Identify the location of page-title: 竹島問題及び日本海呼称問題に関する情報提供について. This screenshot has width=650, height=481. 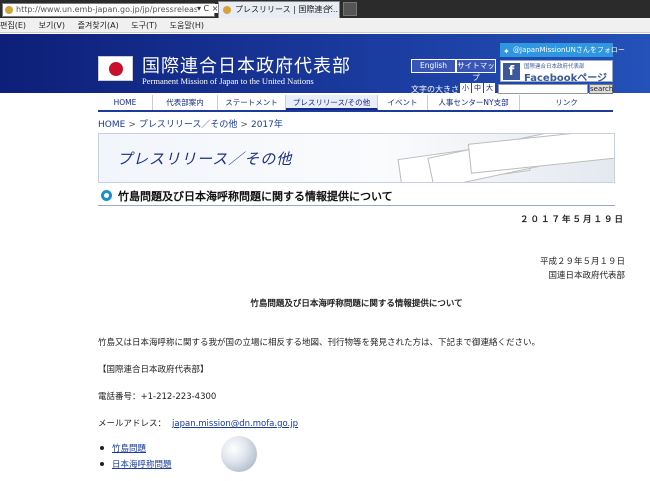
(255, 196).